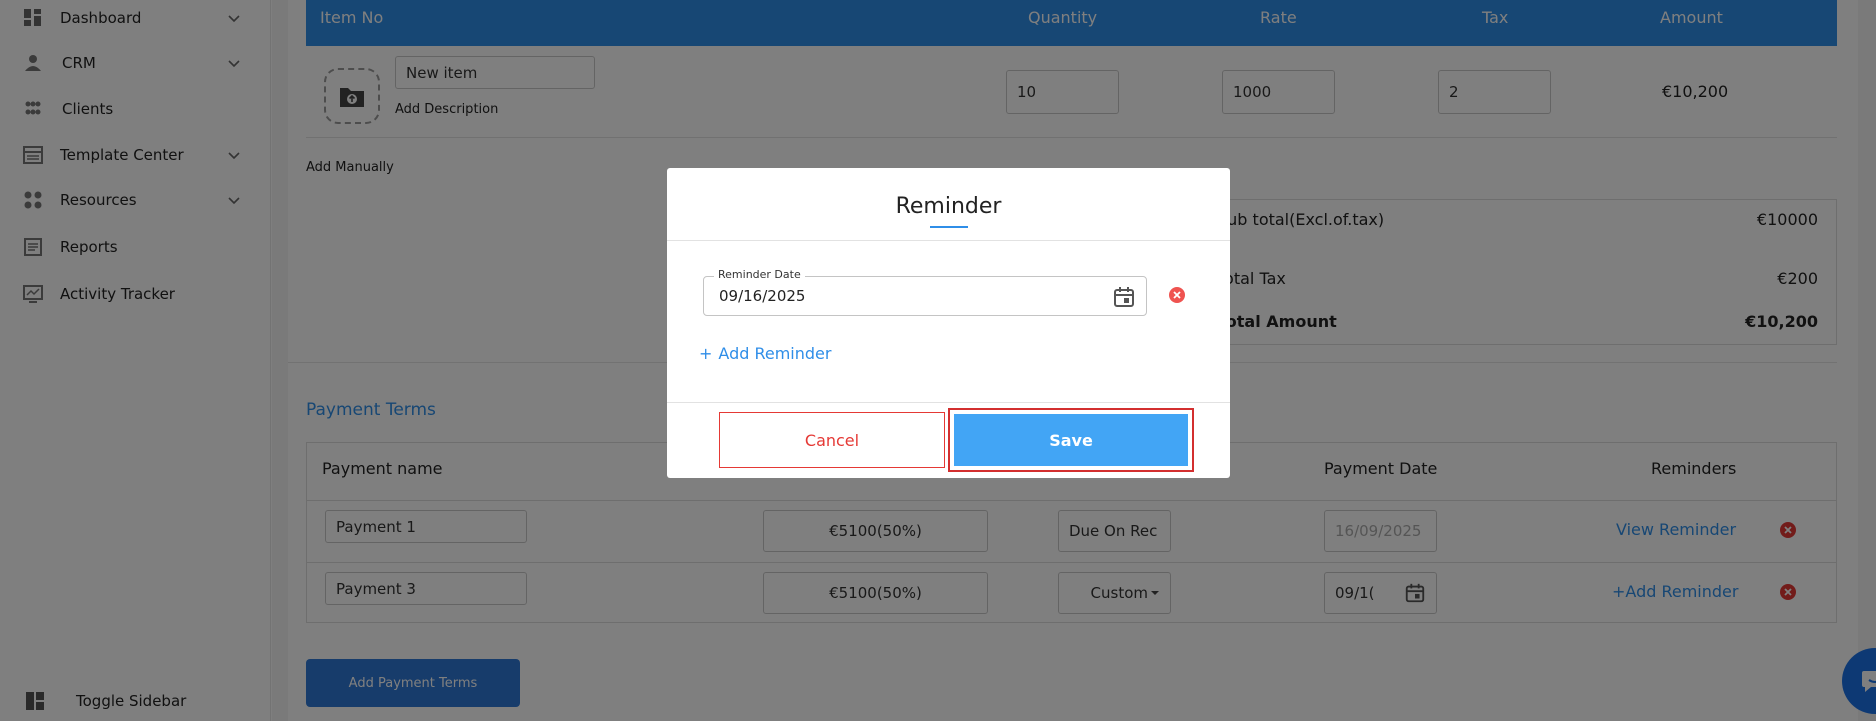  I want to click on save-button: Save, so click(1071, 440).